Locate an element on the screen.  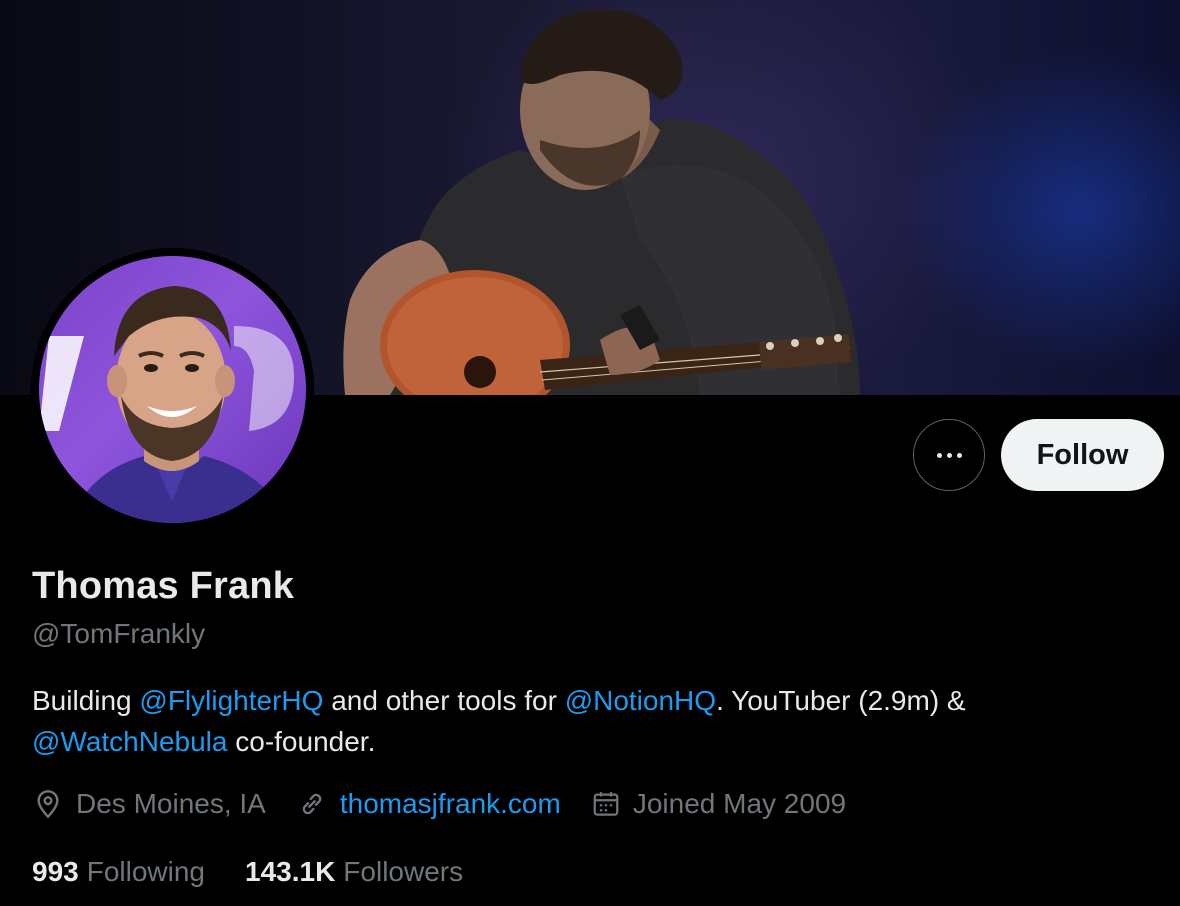
mention-link-notionhq: @NotionHQ is located at coordinates (640, 700).